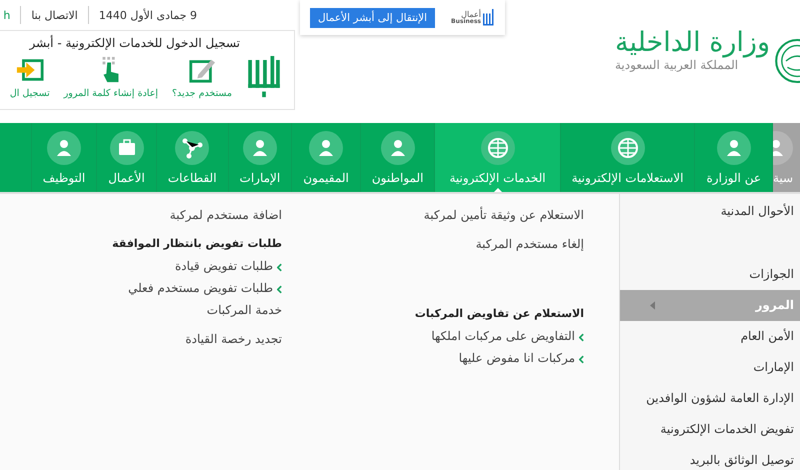 The height and width of the screenshot is (470, 800). Describe the element at coordinates (226, 222) in the screenshot. I see `service-link: اضافة مستخدم لمركبة` at that location.